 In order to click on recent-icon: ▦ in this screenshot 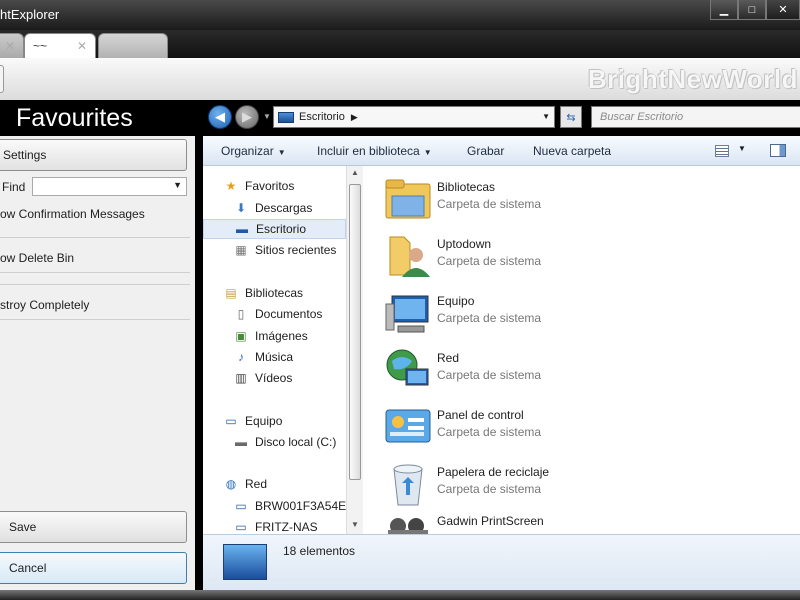, I will do `click(241, 250)`.